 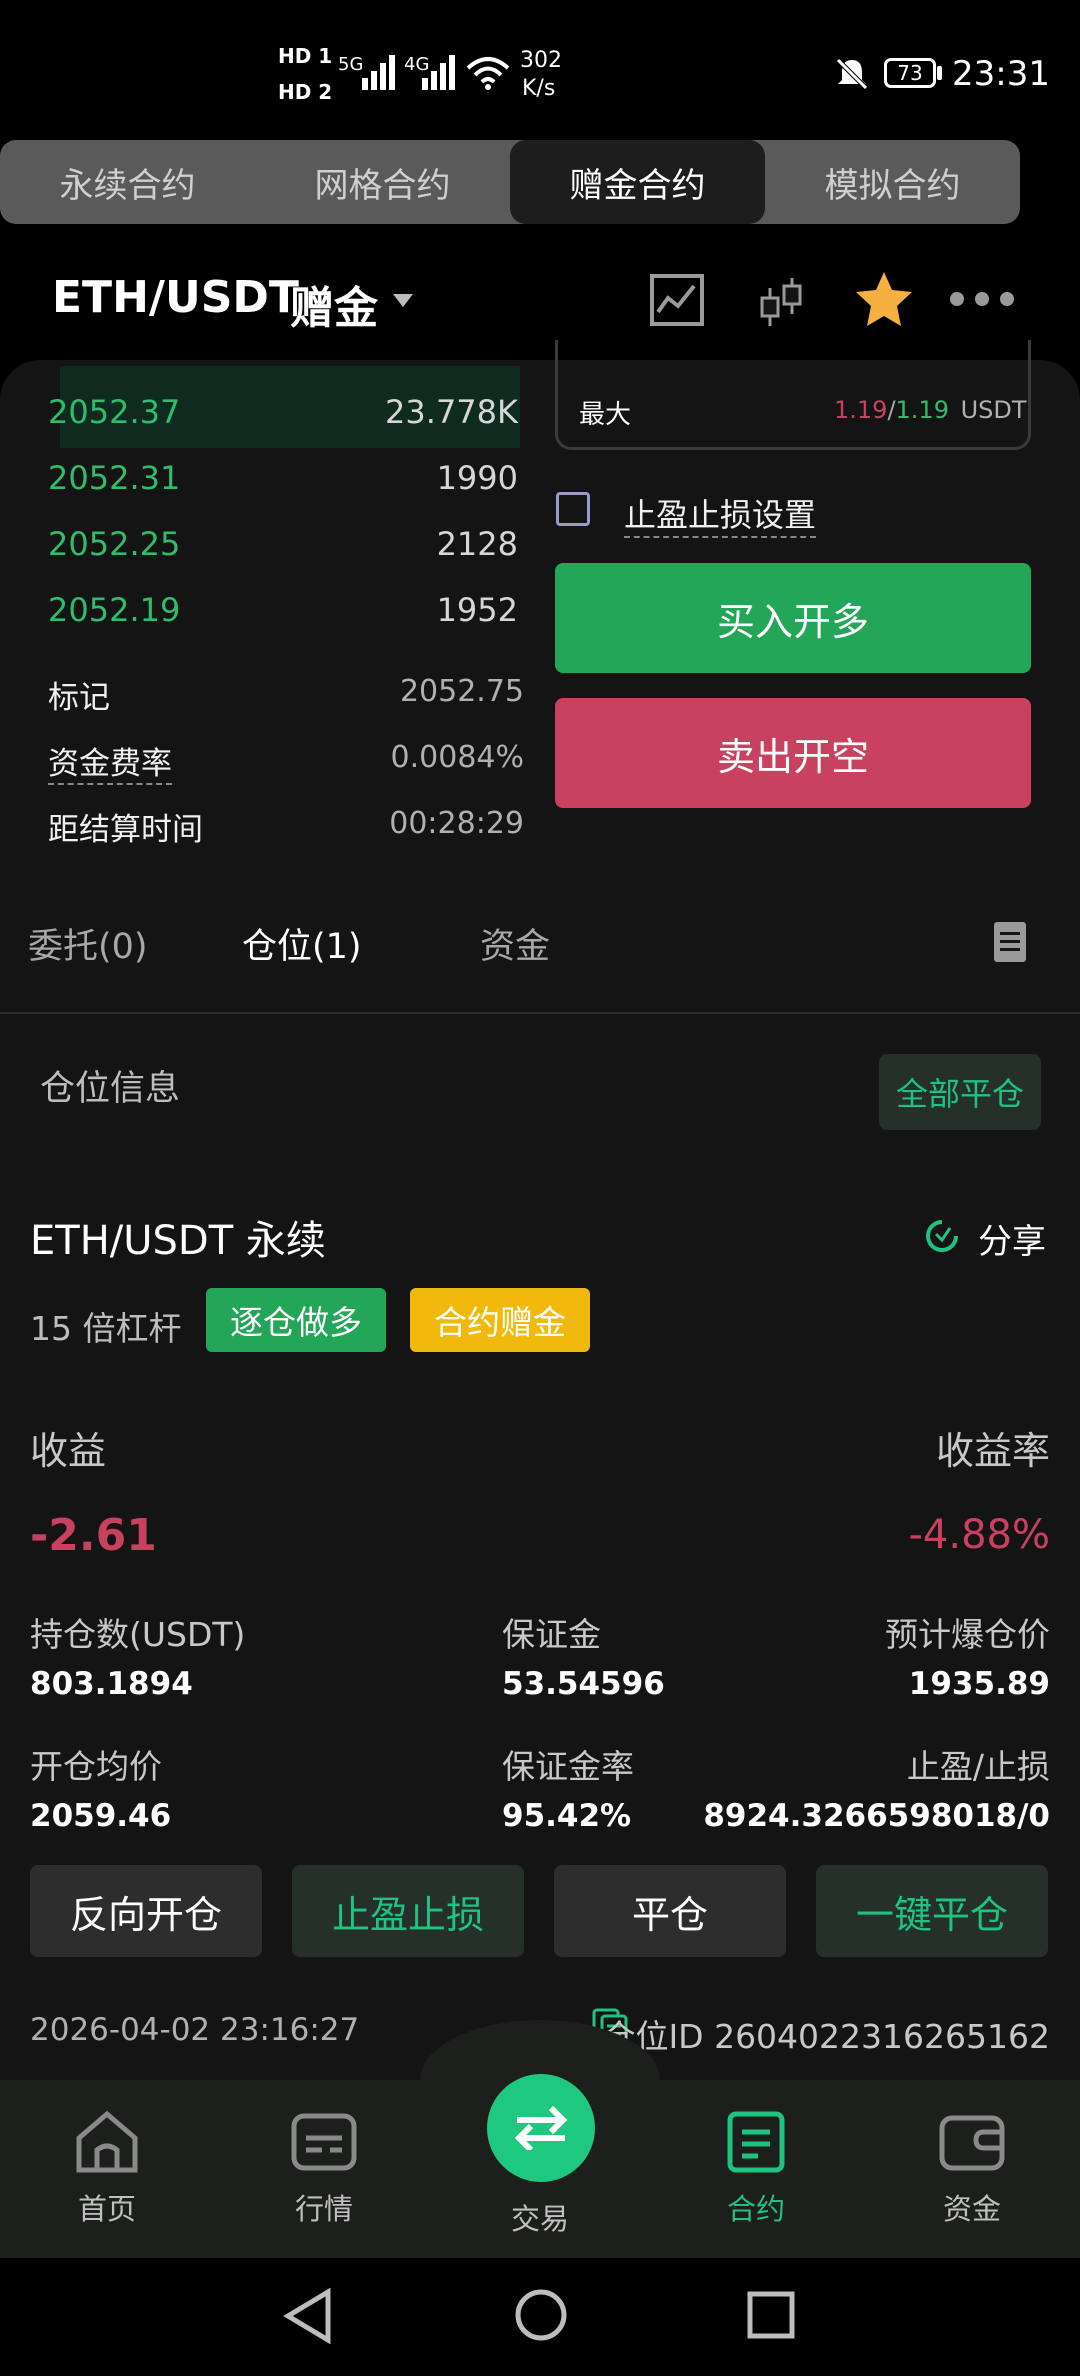 I want to click on contract-icon, so click(x=756, y=2142).